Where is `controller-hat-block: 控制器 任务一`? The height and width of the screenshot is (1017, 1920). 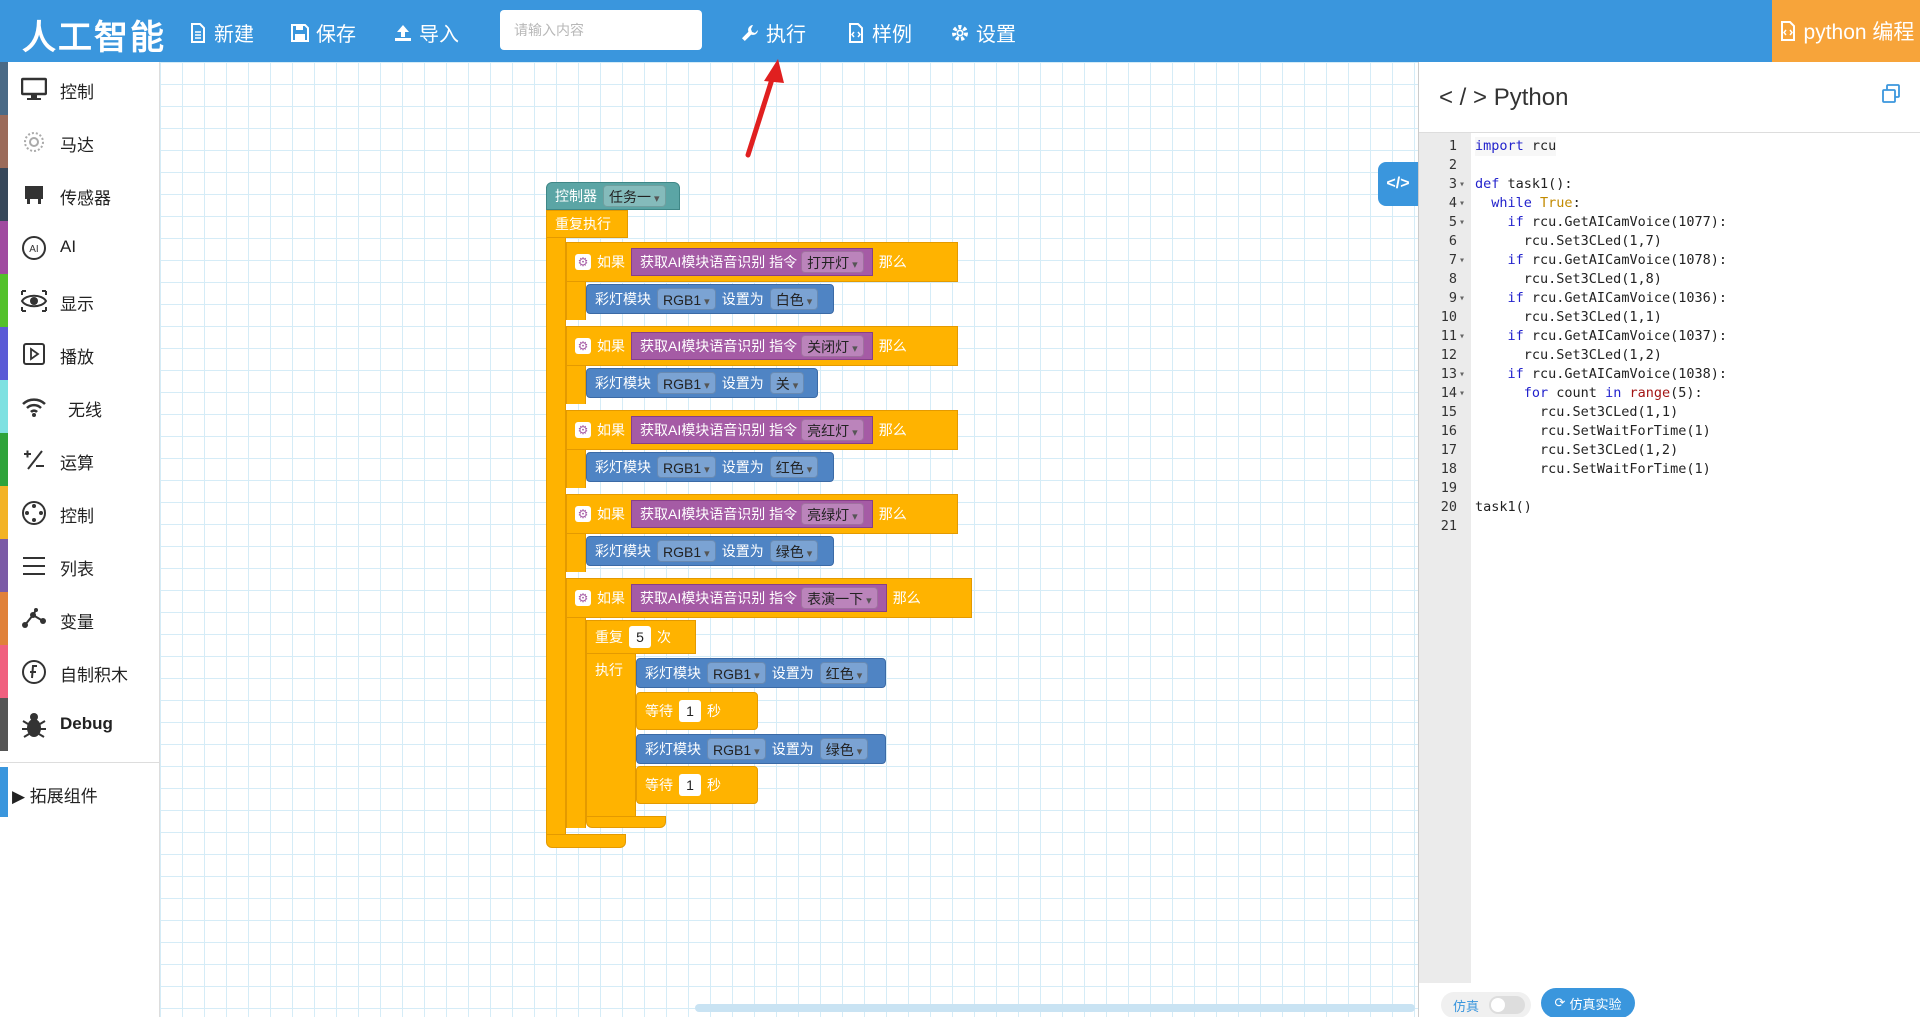
controller-hat-block: 控制器 任务一 is located at coordinates (613, 196).